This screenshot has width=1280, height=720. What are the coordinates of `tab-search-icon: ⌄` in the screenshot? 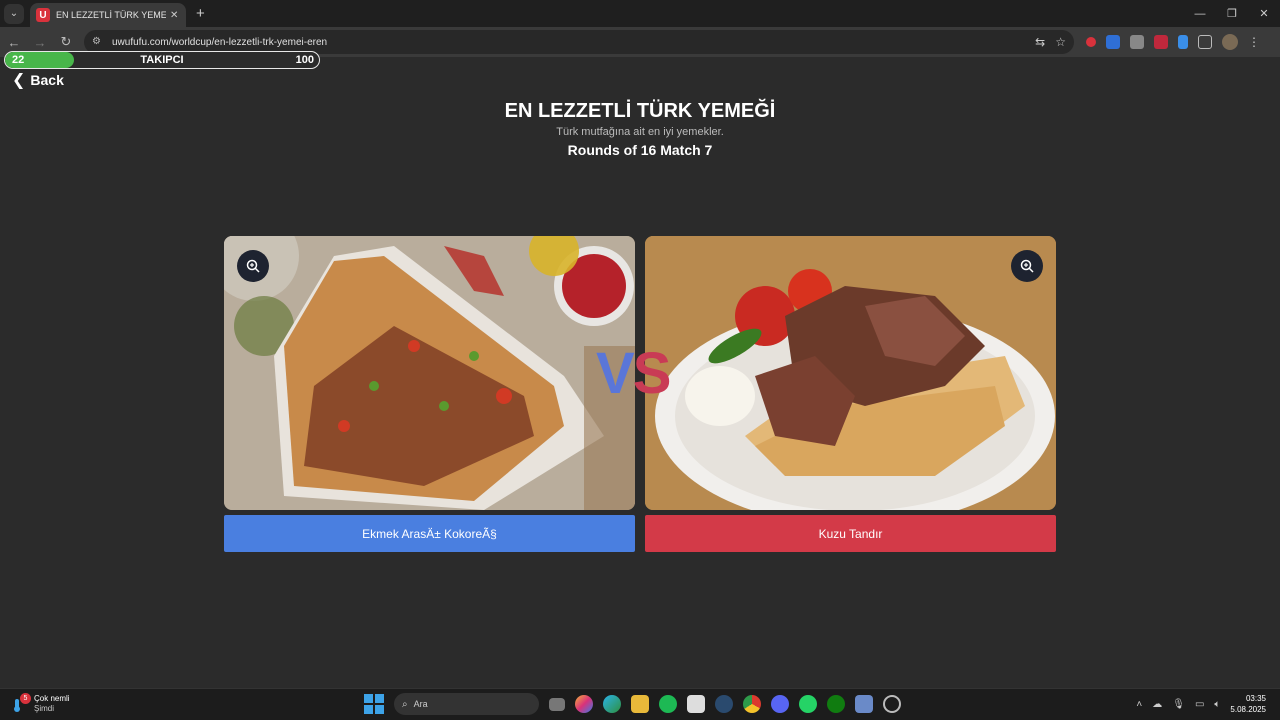 It's located at (14, 13).